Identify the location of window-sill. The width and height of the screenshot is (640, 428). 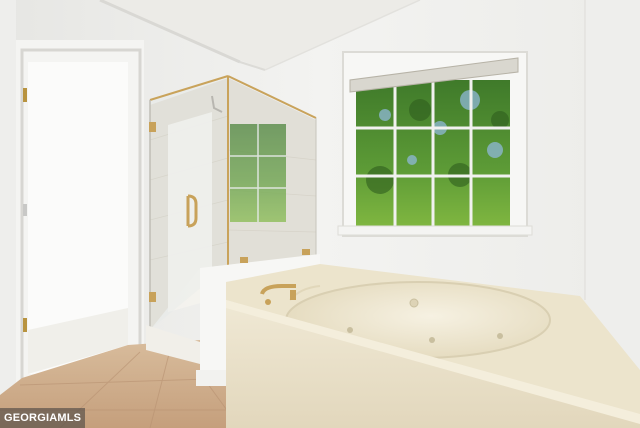
(435, 230).